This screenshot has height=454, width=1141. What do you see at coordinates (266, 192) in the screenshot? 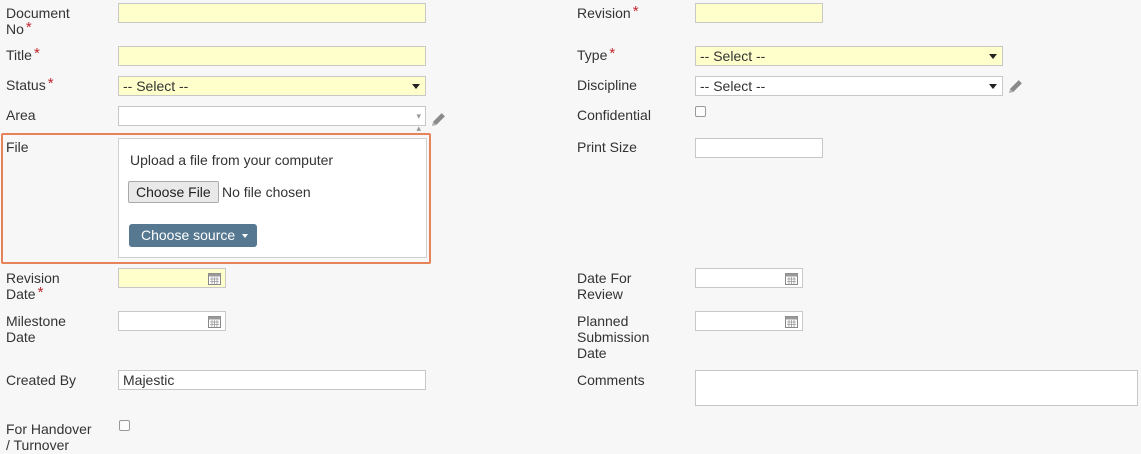
I see `no-file-chosen-text: No file chosen` at bounding box center [266, 192].